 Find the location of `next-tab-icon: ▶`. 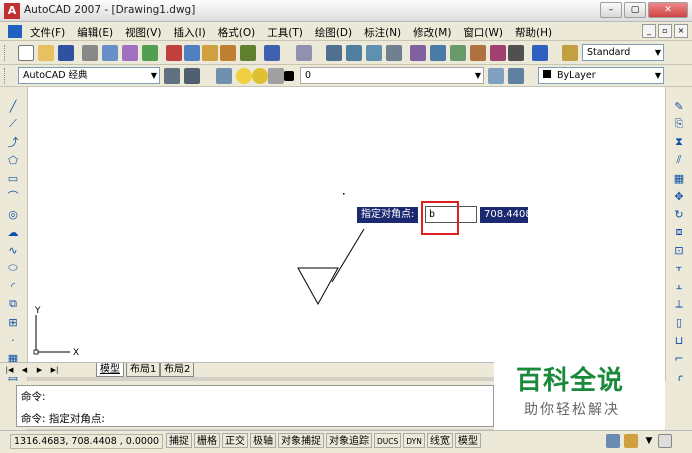

next-tab-icon: ▶ is located at coordinates (39, 370).